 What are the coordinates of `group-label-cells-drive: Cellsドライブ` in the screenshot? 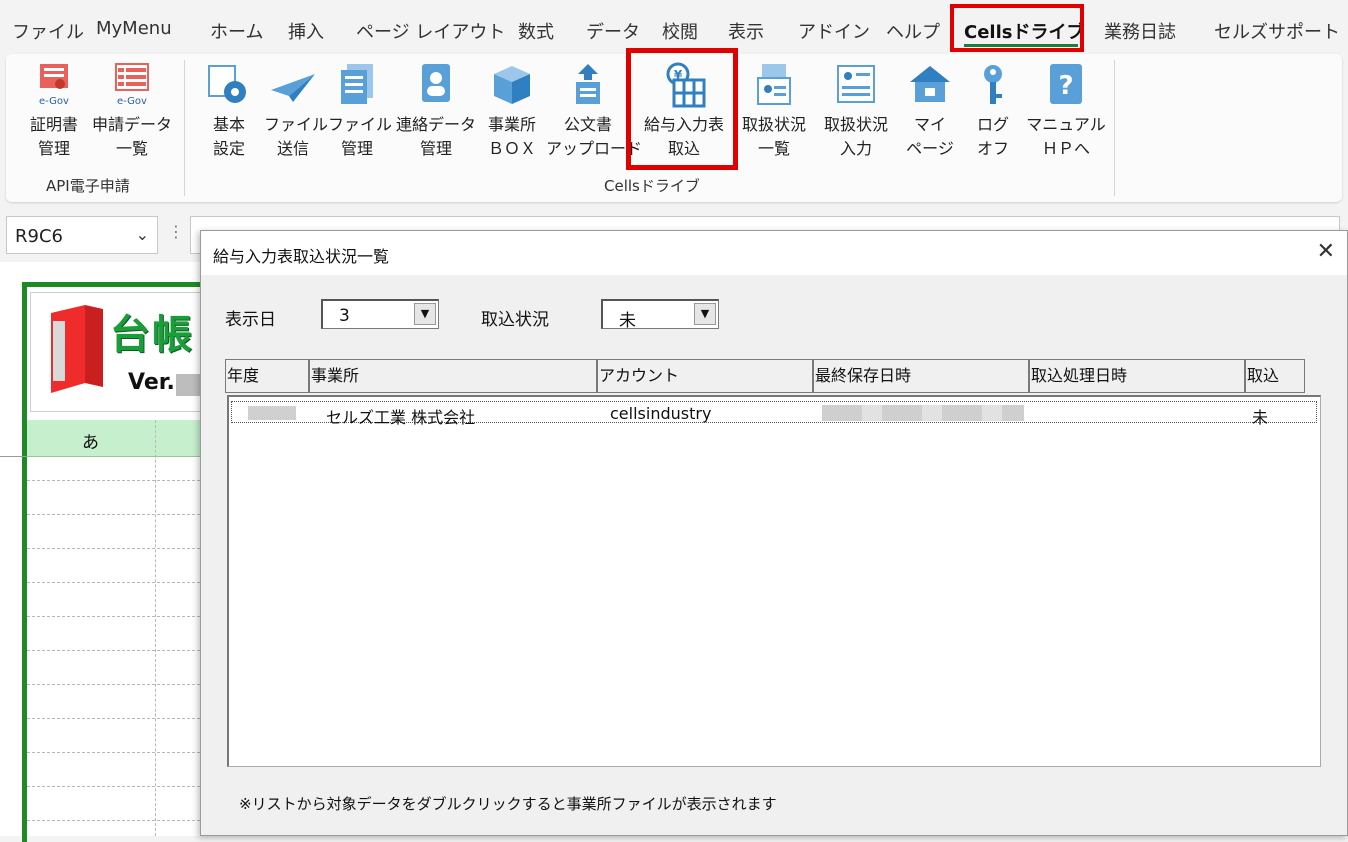 It's located at (652, 186).